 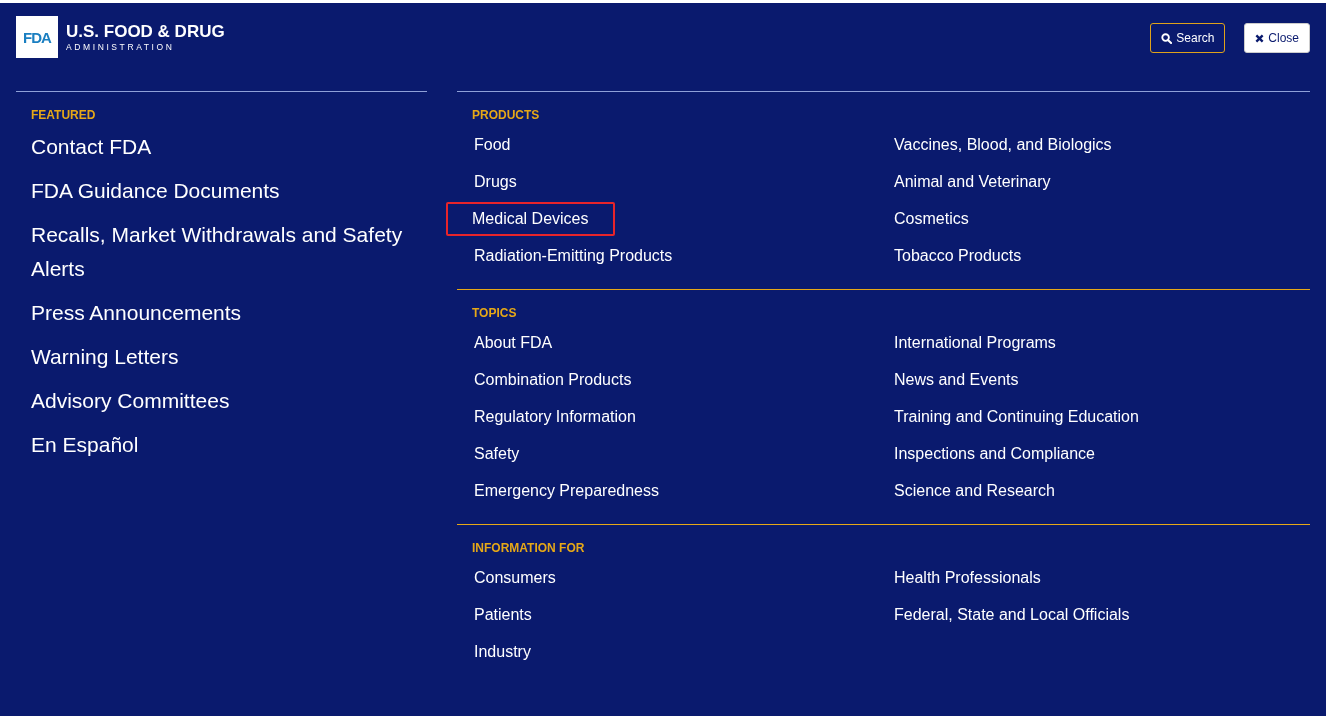 What do you see at coordinates (987, 491) in the screenshot?
I see `menu-link: Science and Research` at bounding box center [987, 491].